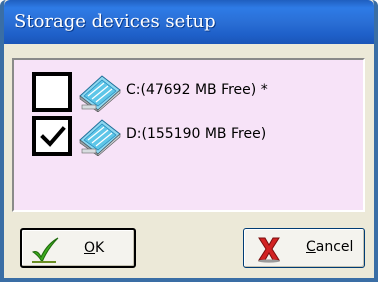 The image size is (378, 282). What do you see at coordinates (304, 248) in the screenshot?
I see `cancel-button: Cancel` at bounding box center [304, 248].